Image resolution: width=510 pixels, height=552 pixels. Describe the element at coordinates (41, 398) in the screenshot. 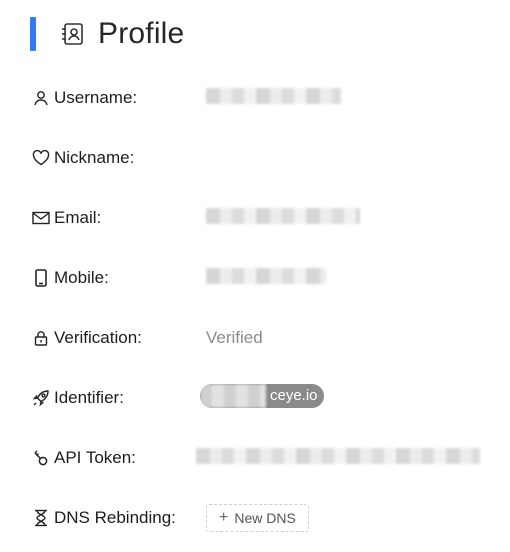

I see `rocket-icon` at that location.